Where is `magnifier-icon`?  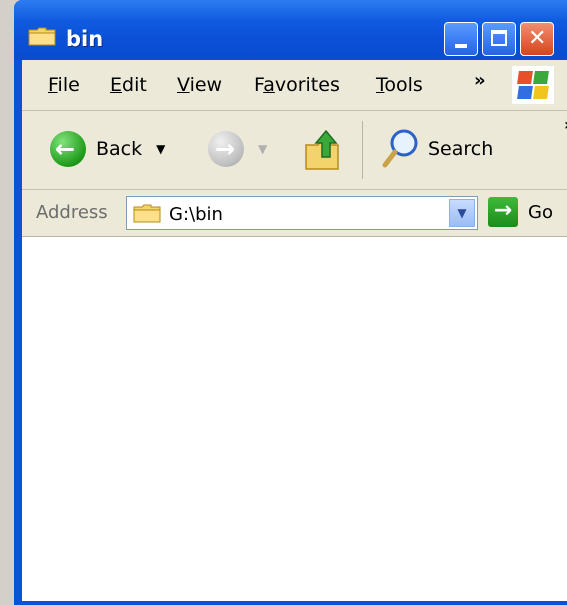
magnifier-icon is located at coordinates (400, 148).